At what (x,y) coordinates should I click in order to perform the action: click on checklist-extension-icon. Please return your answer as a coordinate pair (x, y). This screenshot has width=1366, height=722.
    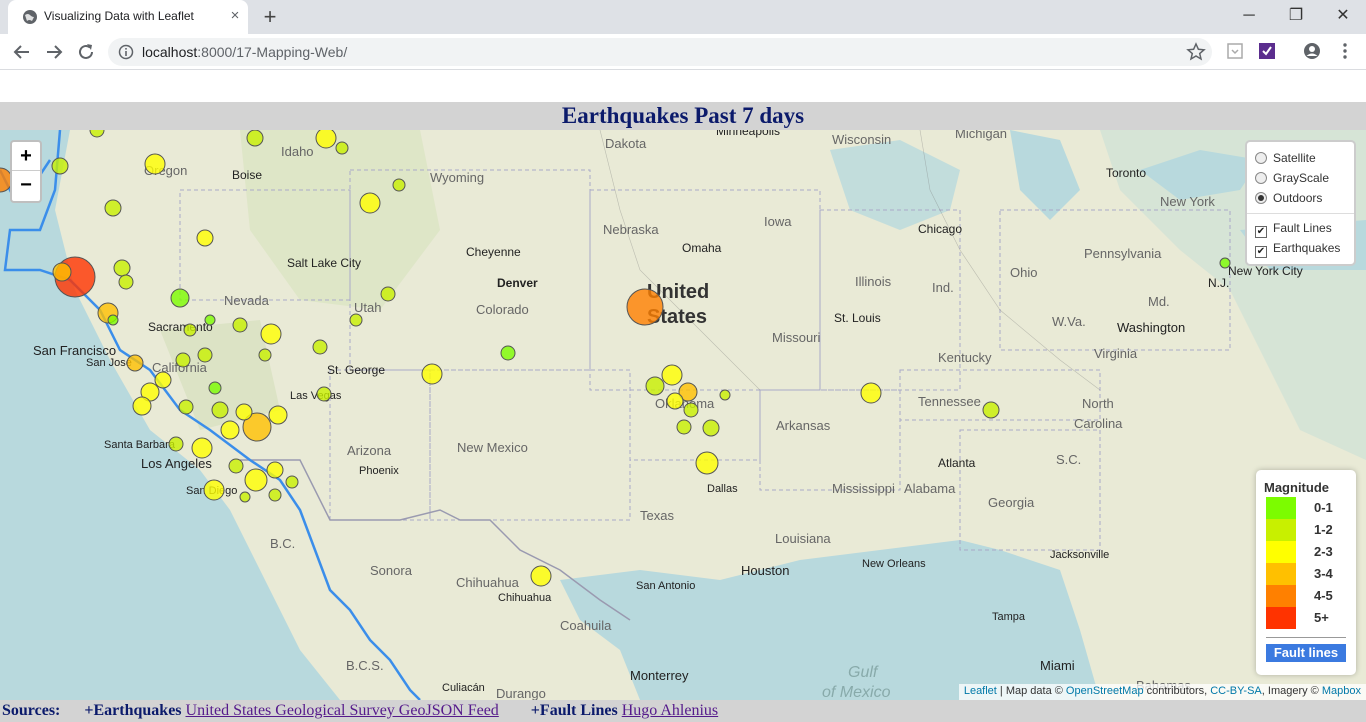
    Looking at the image, I should click on (1267, 51).